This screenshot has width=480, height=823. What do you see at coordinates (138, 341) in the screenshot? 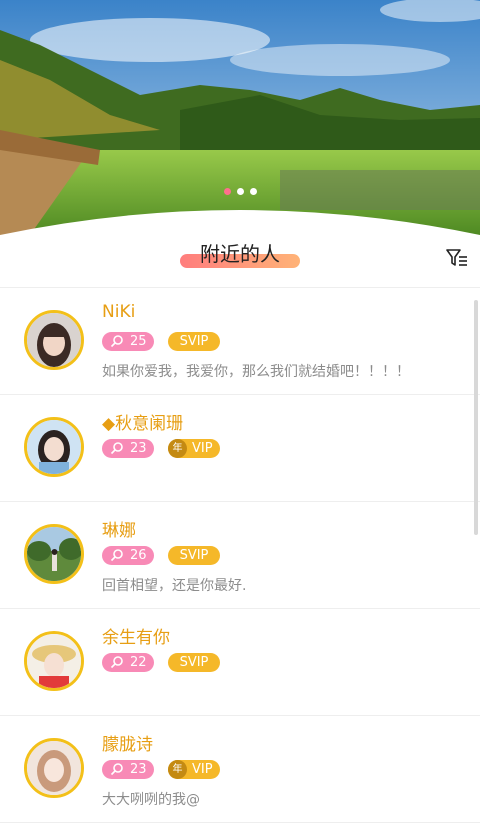
I see `user-age: 25` at bounding box center [138, 341].